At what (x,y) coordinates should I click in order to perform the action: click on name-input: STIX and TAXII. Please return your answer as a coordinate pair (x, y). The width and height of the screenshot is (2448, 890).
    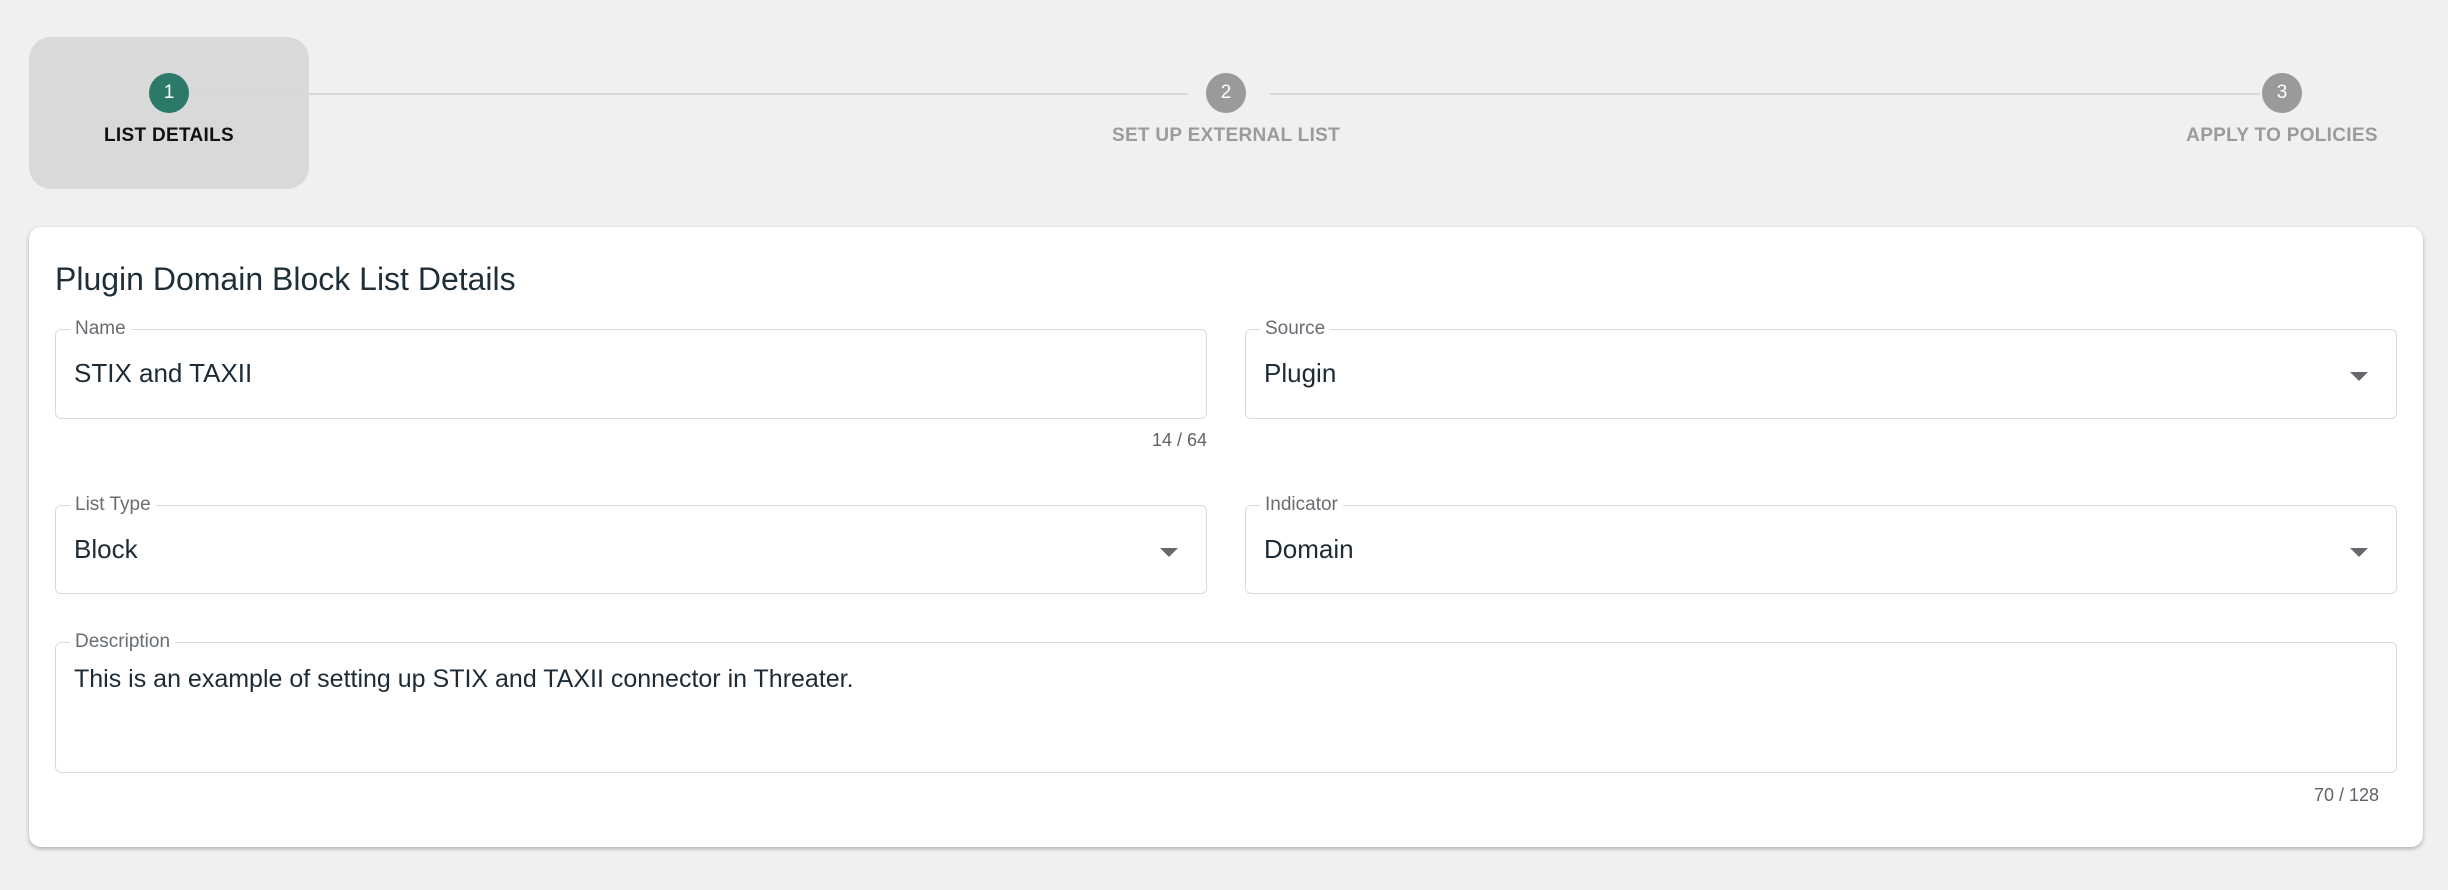
    Looking at the image, I should click on (163, 373).